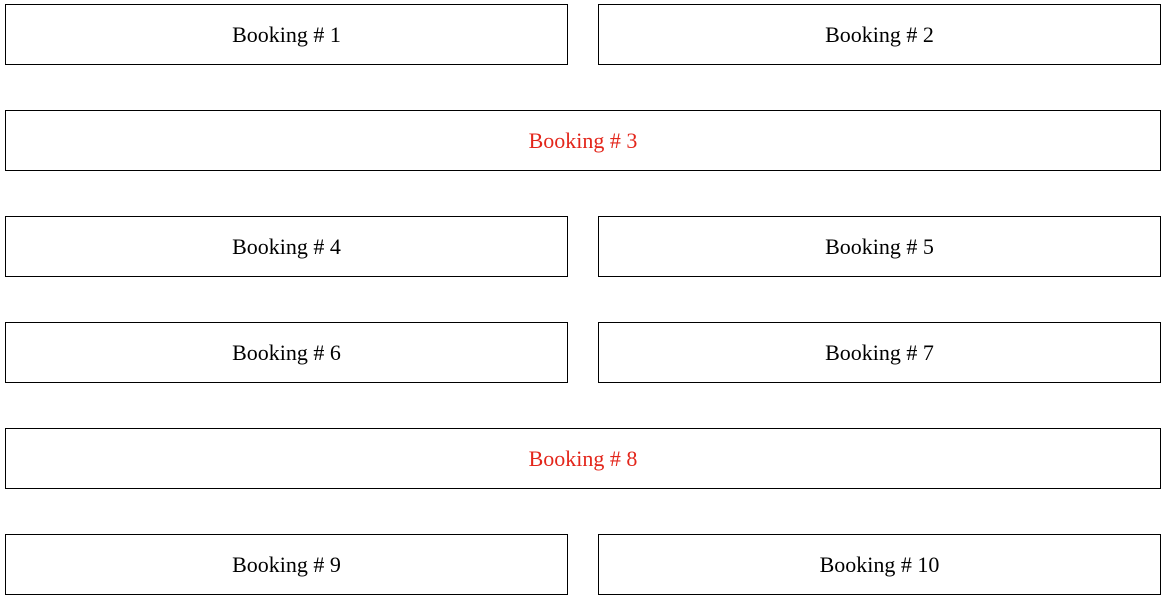  I want to click on booking-item-9: Booking # 9, so click(286, 564).